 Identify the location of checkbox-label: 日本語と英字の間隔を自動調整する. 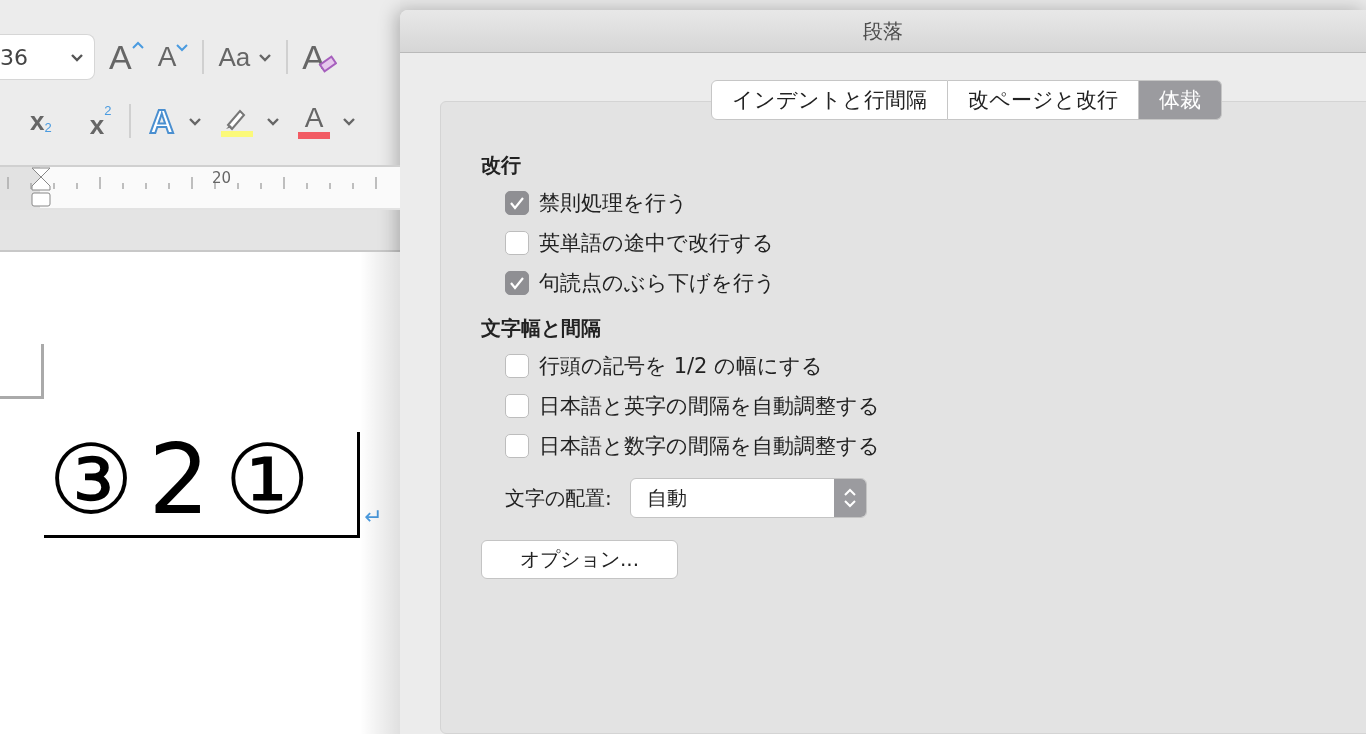
(709, 406).